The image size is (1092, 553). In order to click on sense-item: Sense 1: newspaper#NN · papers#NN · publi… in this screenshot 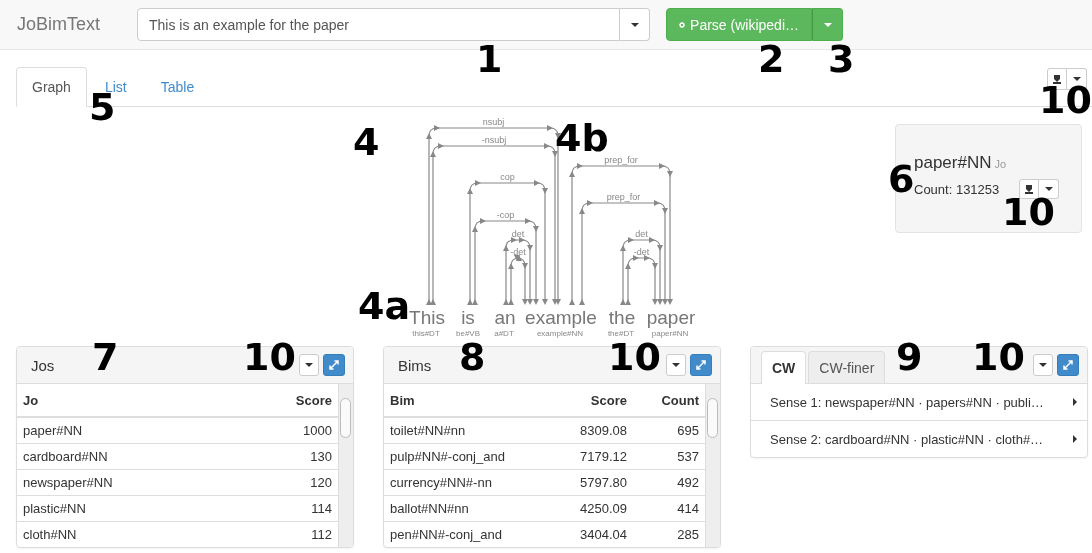, I will do `click(919, 402)`.